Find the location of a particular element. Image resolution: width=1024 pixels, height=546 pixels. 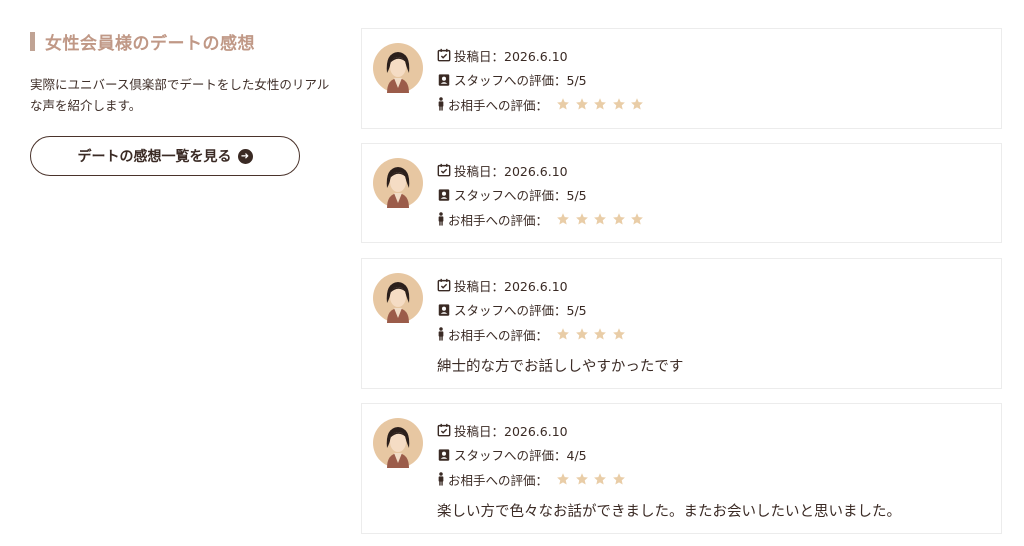

section-heading: 女性会員様のデートの感想 is located at coordinates (190, 41).